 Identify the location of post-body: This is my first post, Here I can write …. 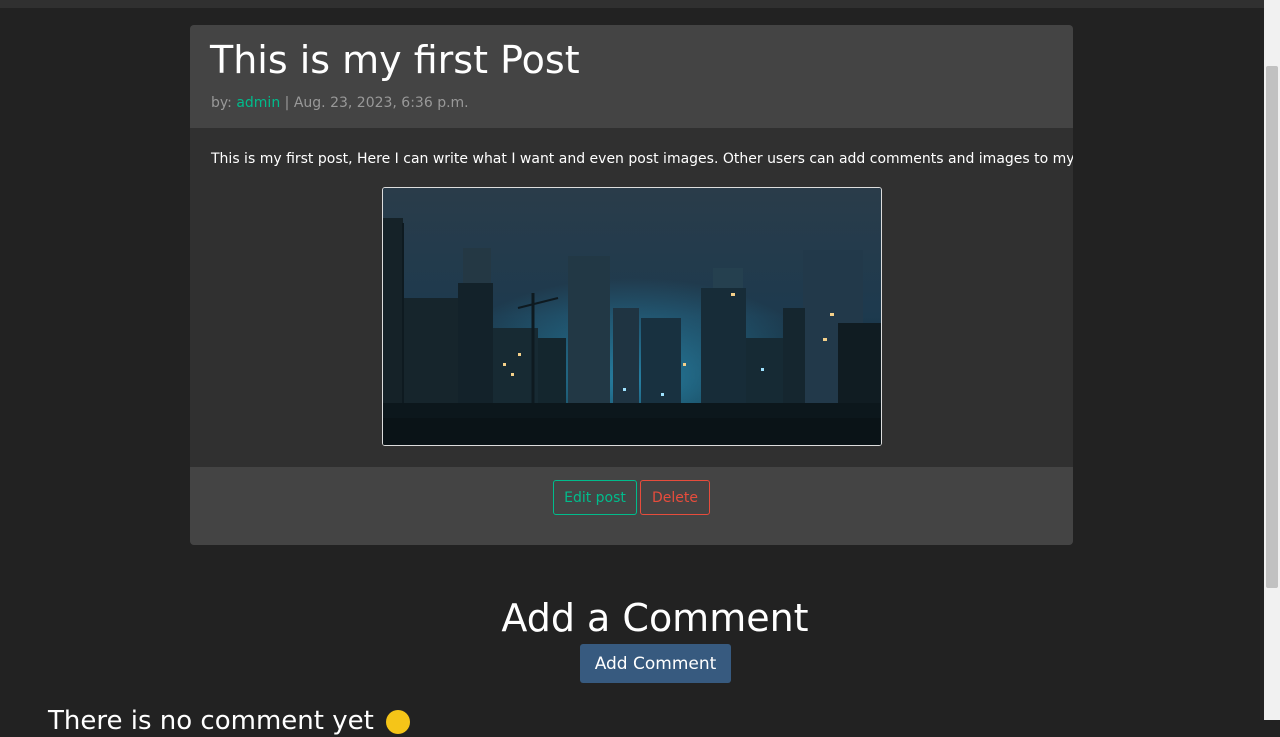
(642, 159).